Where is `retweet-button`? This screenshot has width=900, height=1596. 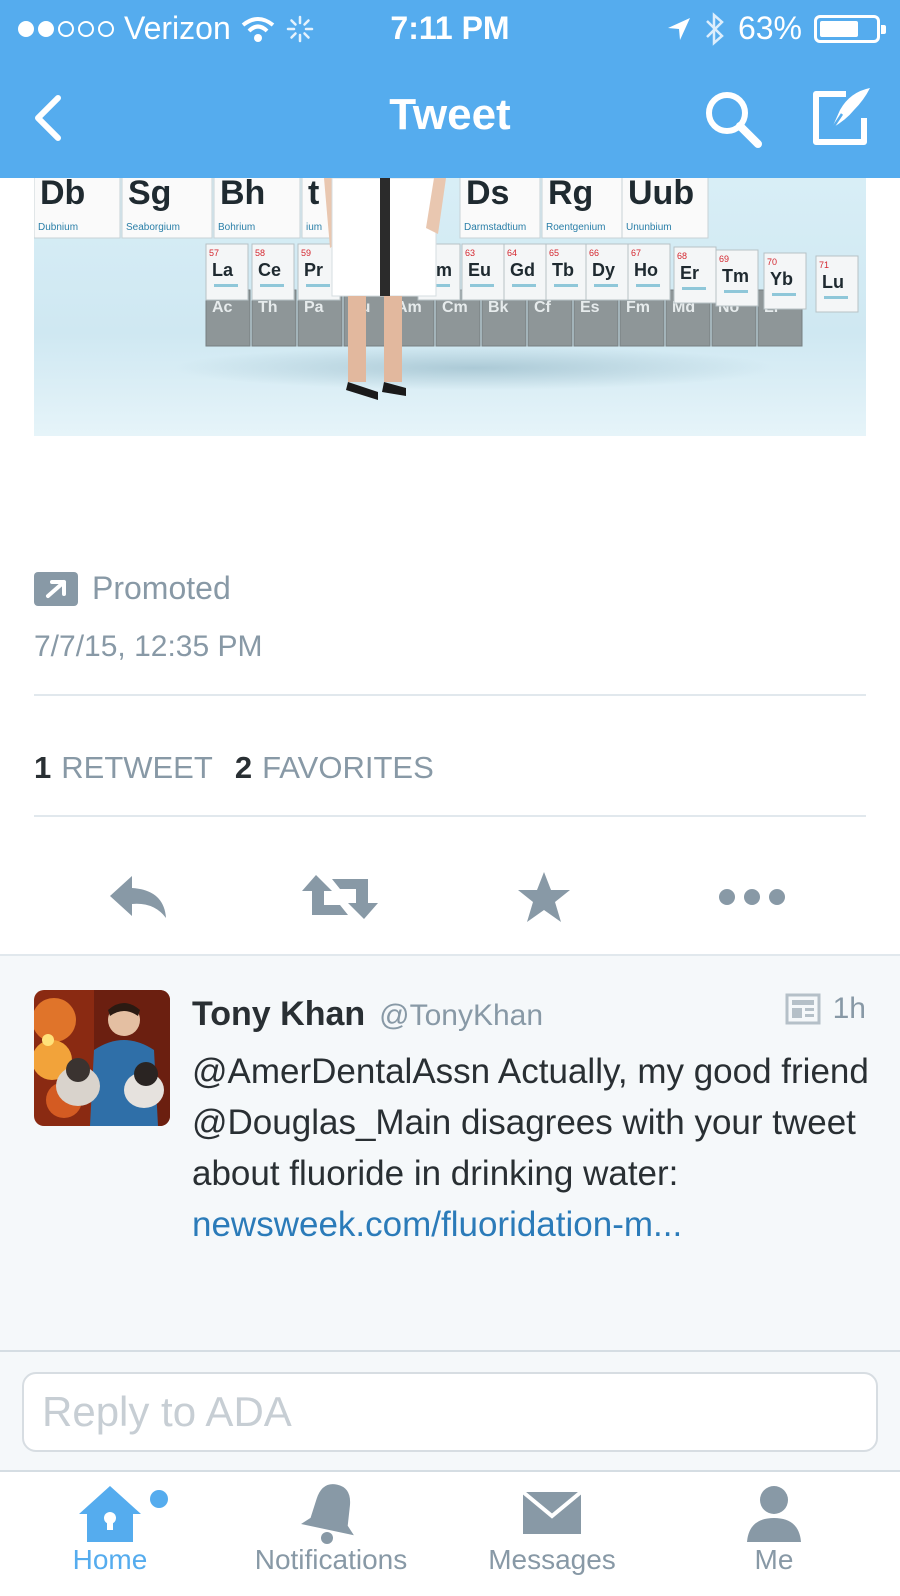 retweet-button is located at coordinates (340, 897).